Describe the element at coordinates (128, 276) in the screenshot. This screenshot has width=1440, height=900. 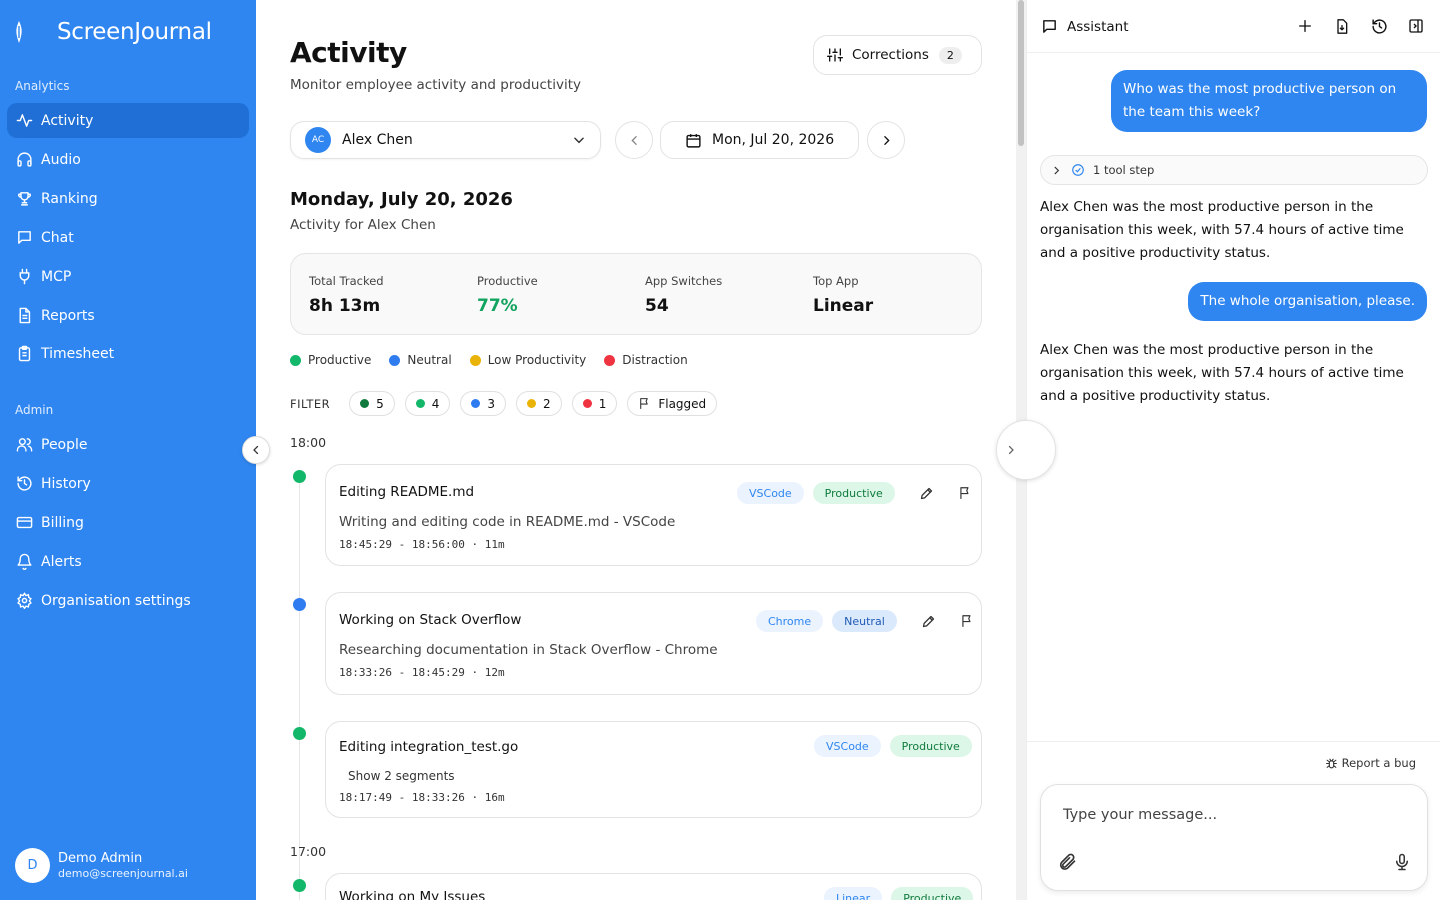
I see `sidebar-item-mcp: MCP` at that location.